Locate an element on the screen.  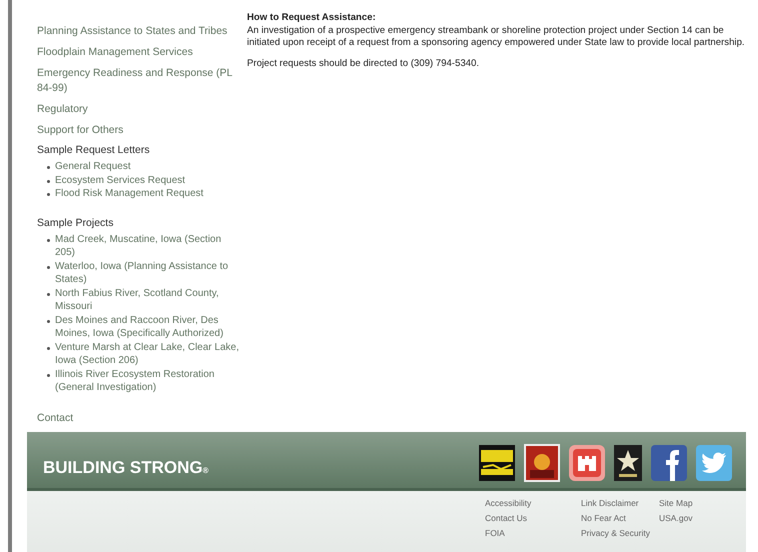
footer-link: FOIA is located at coordinates (533, 533).